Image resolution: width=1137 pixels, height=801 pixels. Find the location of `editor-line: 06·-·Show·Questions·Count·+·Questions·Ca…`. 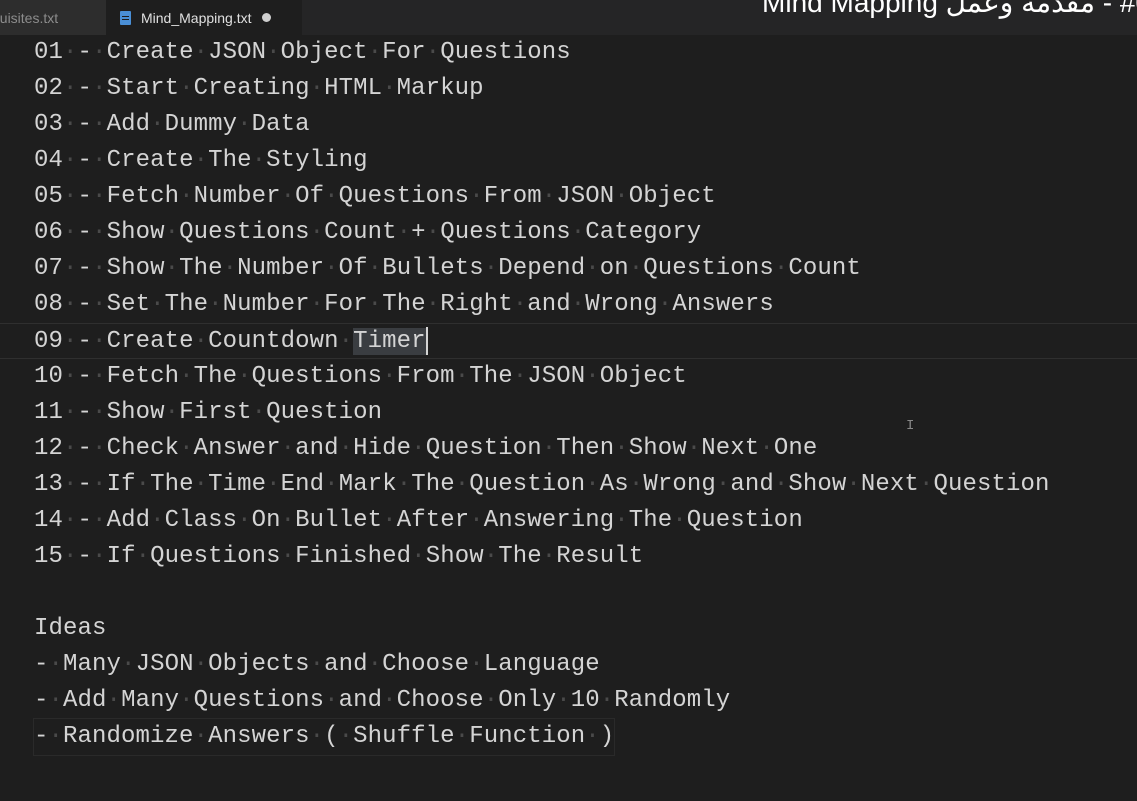

editor-line: 06·-·Show·Questions·Count·+·Questions·Ca… is located at coordinates (568, 233).